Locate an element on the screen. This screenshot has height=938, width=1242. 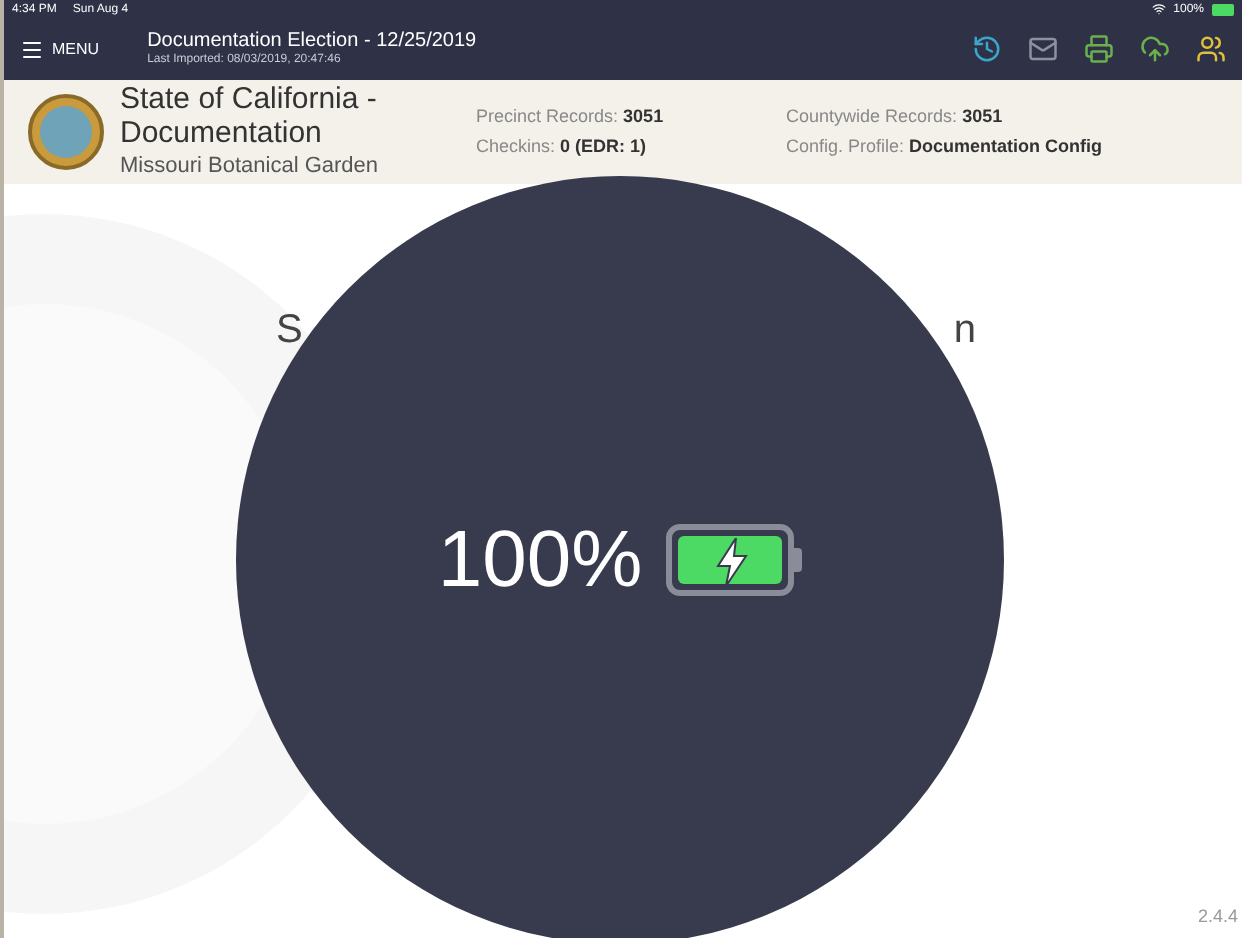
history-icon is located at coordinates (987, 49).